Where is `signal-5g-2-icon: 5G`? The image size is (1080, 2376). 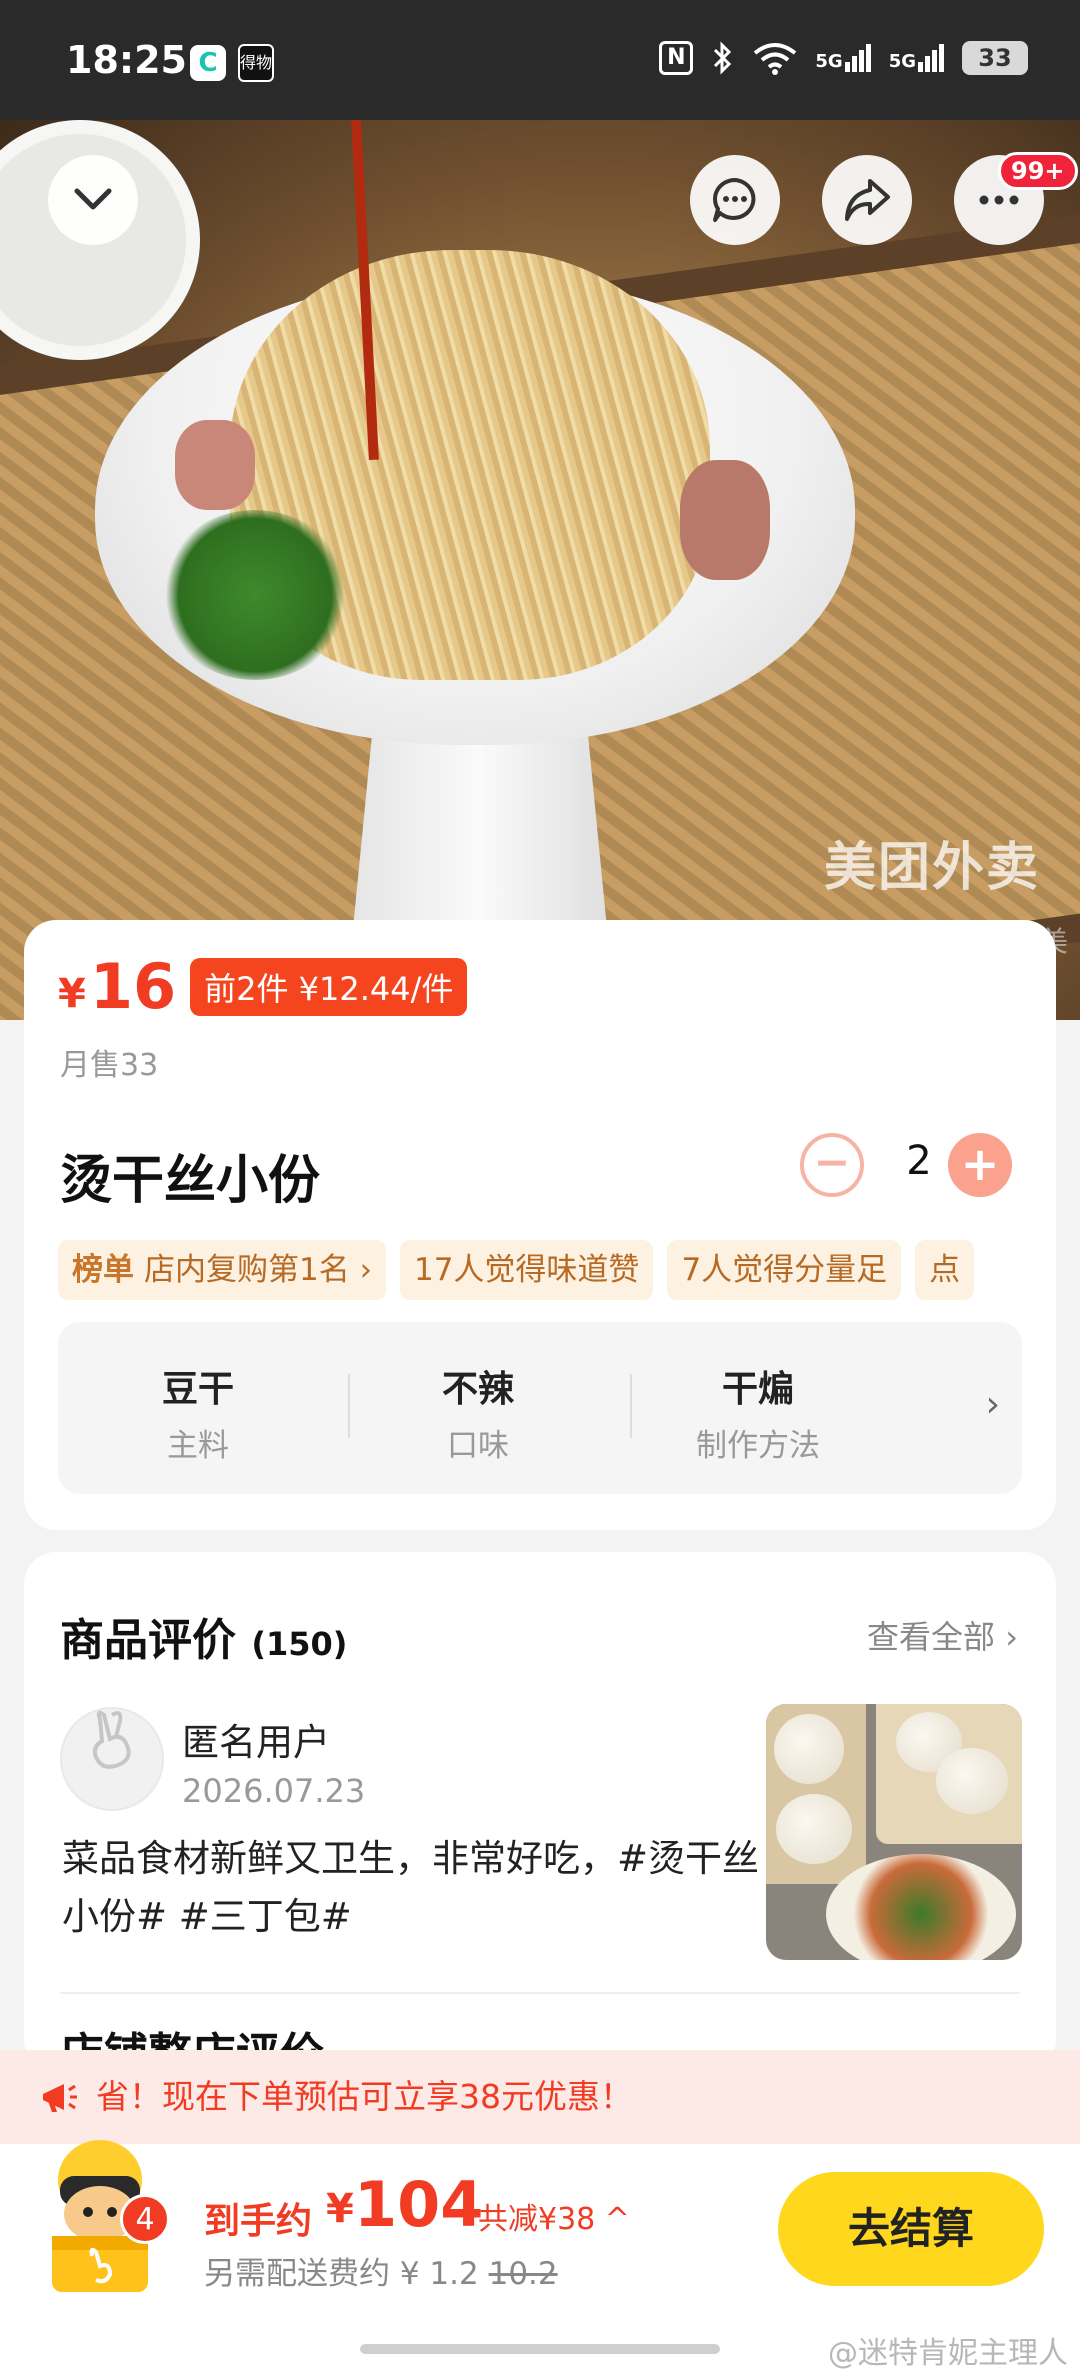
signal-5g-2-icon: 5G is located at coordinates (916, 58).